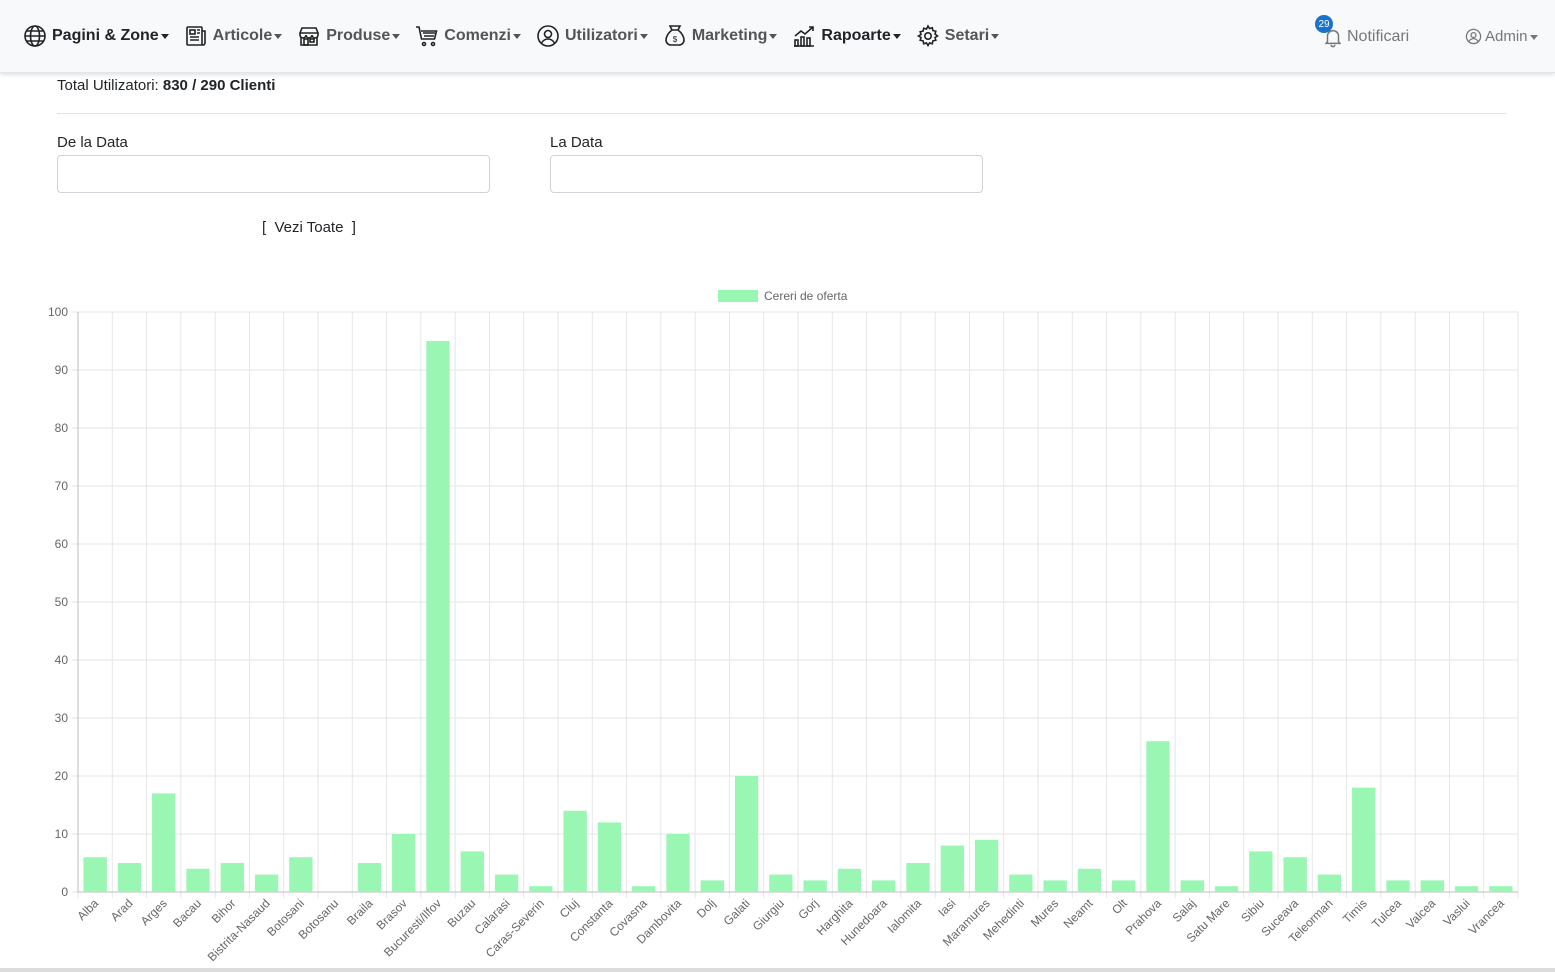  Describe the element at coordinates (768, 914) in the screenshot. I see `x-tick-label: Giurgiu` at that location.